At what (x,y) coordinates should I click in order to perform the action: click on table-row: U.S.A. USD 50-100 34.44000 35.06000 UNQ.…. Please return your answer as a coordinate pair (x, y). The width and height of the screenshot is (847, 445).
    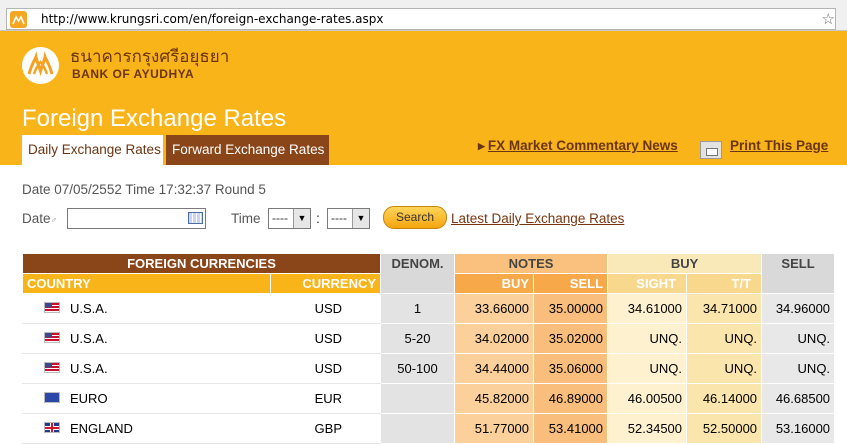
    Looking at the image, I should click on (429, 368).